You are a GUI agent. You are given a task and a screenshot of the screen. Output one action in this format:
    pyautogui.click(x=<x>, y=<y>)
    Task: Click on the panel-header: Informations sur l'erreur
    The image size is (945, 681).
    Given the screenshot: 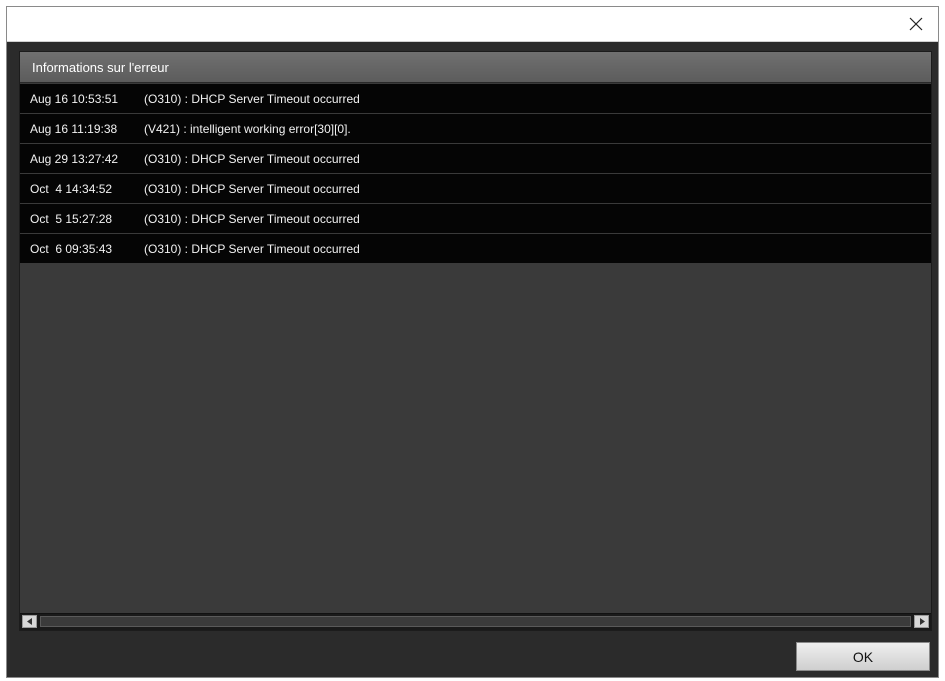 What is the action you would take?
    pyautogui.click(x=475, y=67)
    